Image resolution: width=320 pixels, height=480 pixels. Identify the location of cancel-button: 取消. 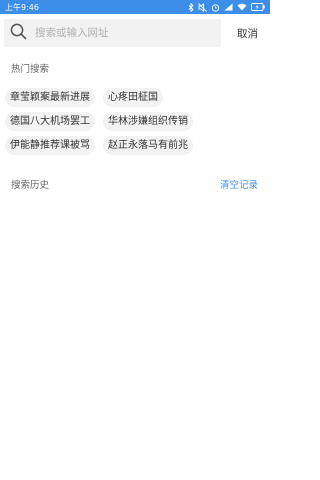
(250, 33).